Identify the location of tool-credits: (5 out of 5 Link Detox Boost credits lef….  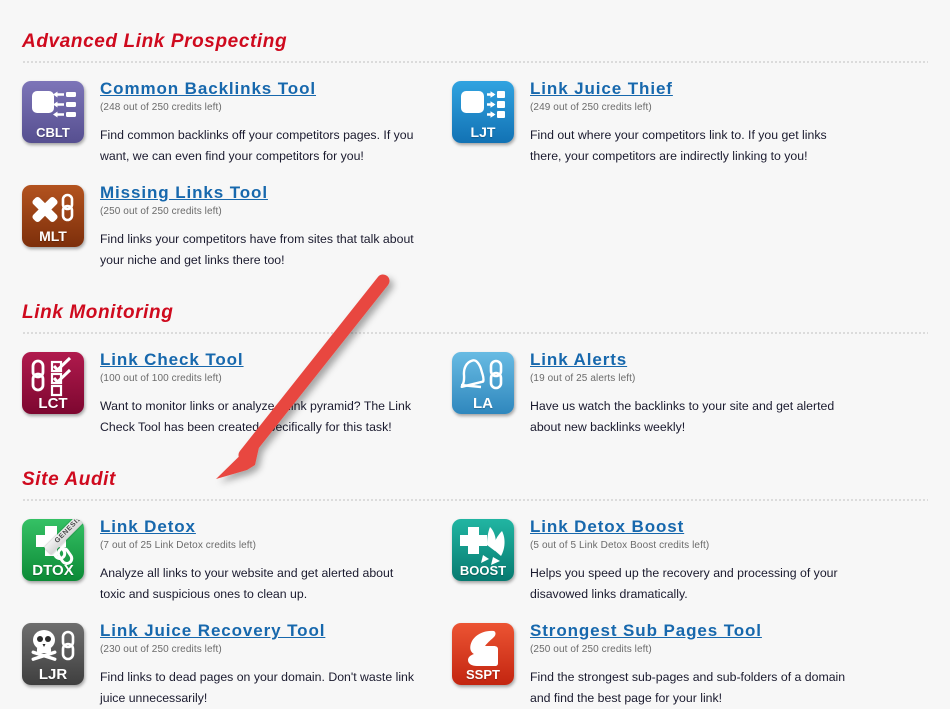
(620, 545).